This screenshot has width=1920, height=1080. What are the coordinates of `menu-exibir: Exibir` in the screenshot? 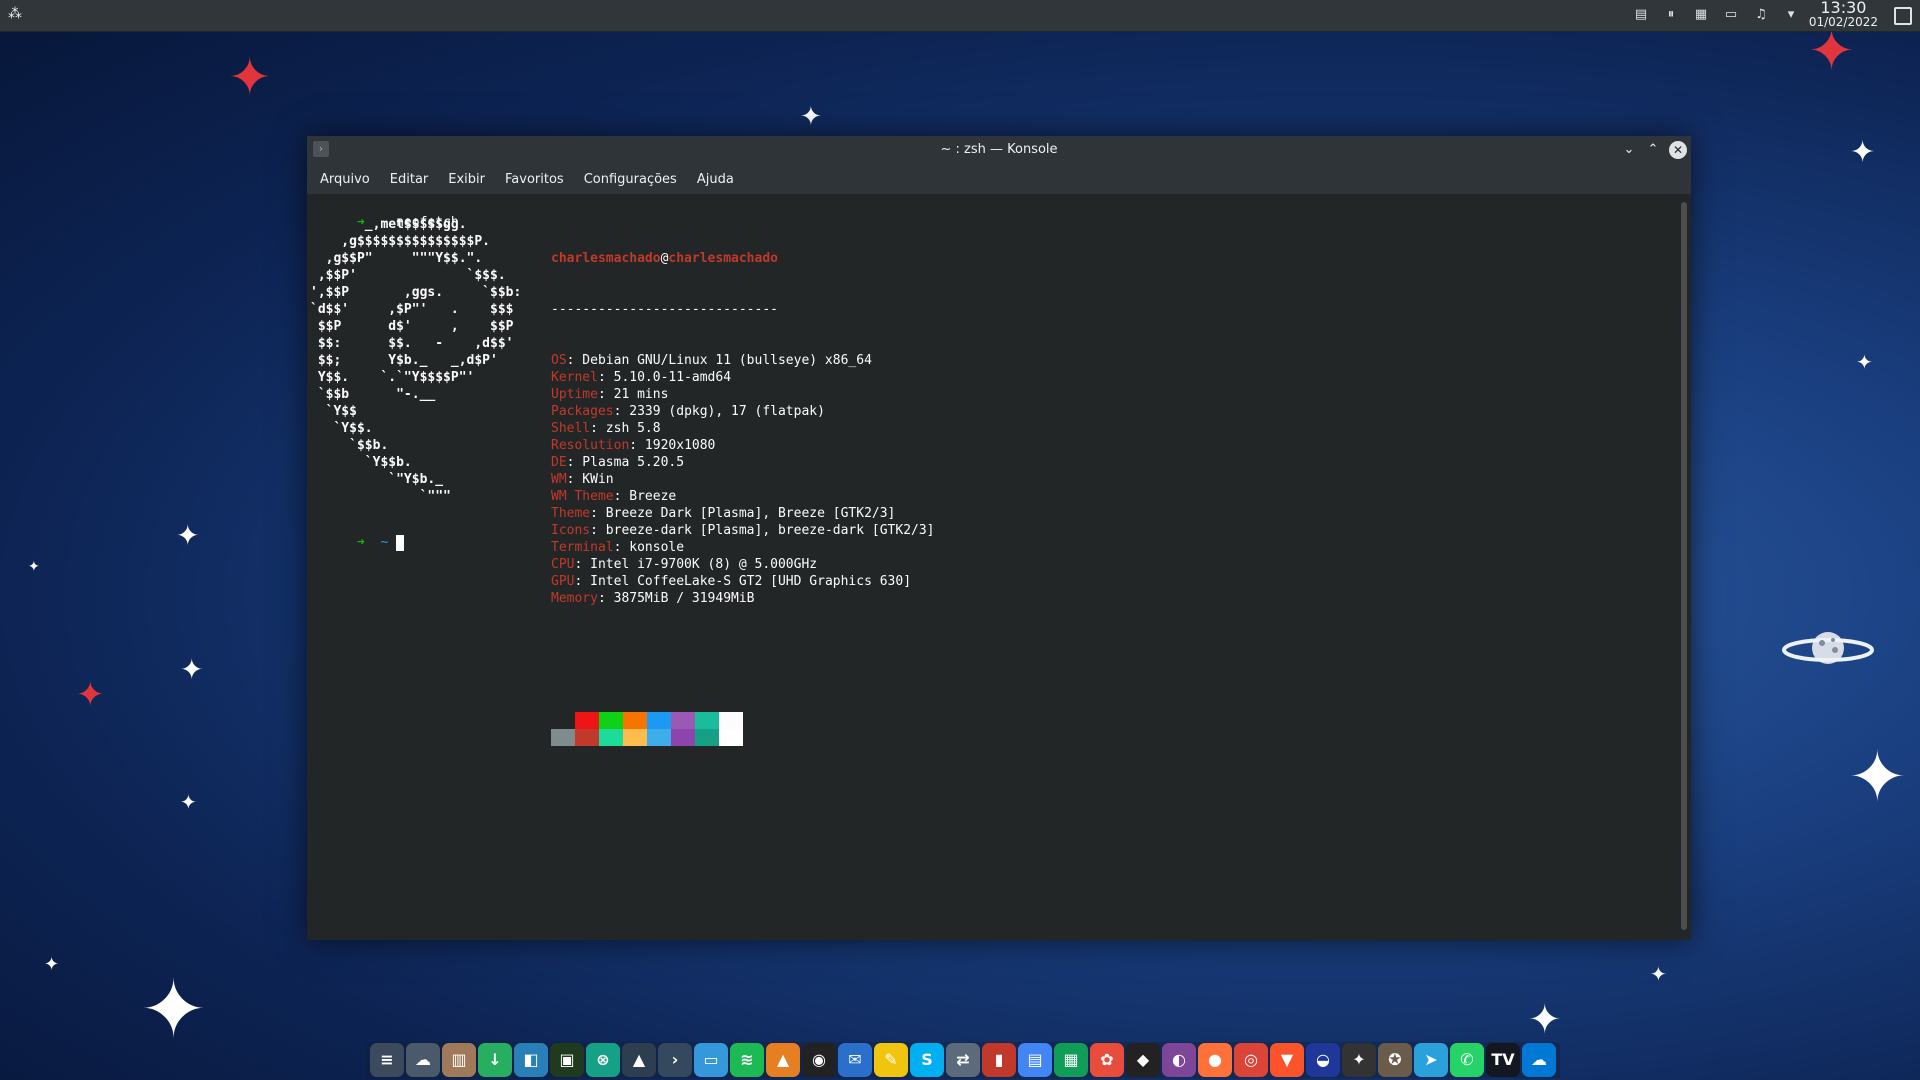 It's located at (466, 179).